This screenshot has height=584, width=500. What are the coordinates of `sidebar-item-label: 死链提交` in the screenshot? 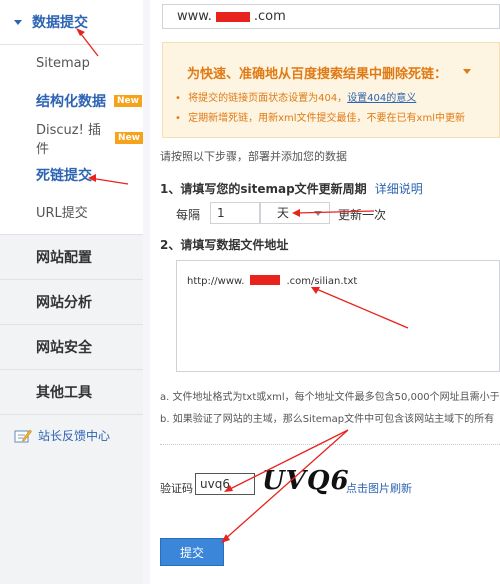 It's located at (64, 175).